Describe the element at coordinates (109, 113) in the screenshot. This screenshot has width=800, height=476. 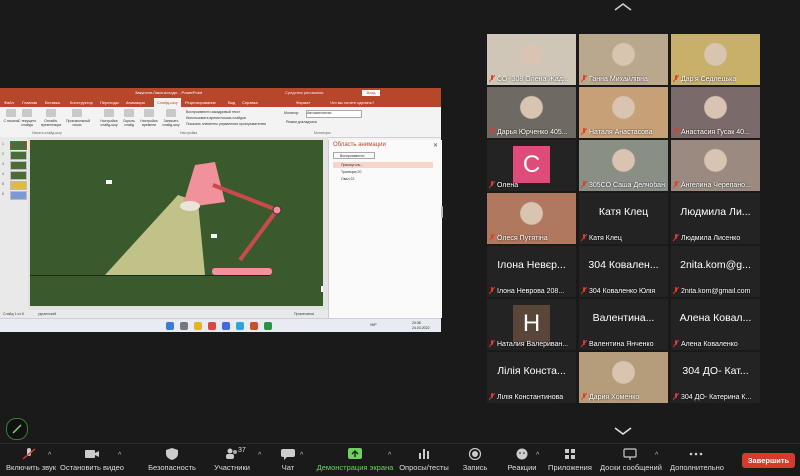
I see `setup-icon` at that location.